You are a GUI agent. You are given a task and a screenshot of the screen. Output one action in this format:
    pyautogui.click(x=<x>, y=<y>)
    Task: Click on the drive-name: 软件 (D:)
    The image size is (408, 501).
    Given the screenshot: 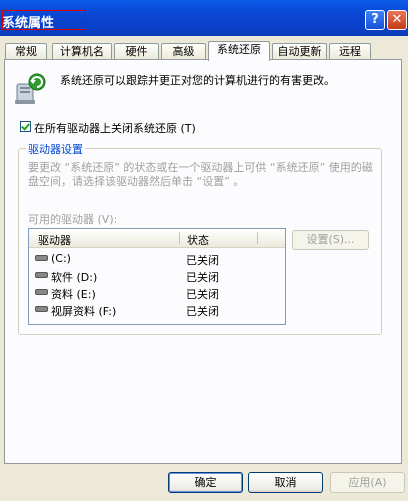 What is the action you would take?
    pyautogui.click(x=74, y=277)
    